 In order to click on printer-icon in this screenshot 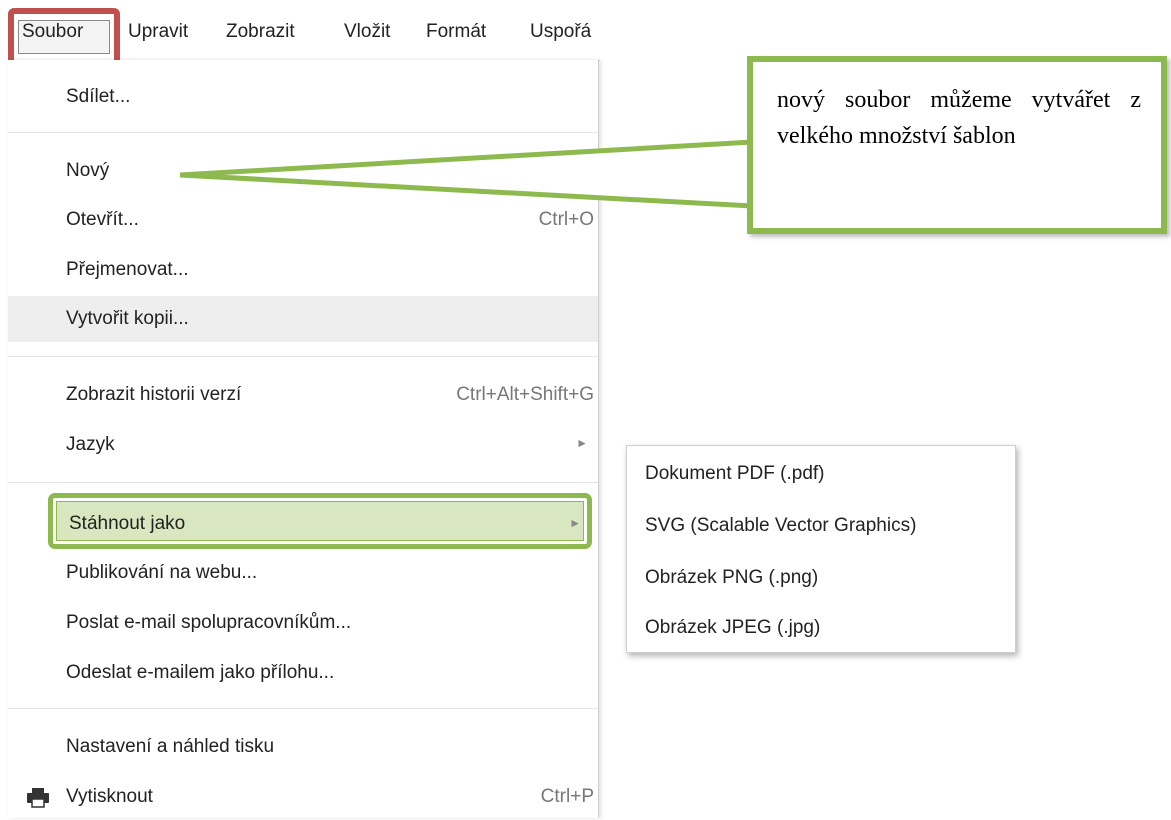, I will do `click(38, 798)`.